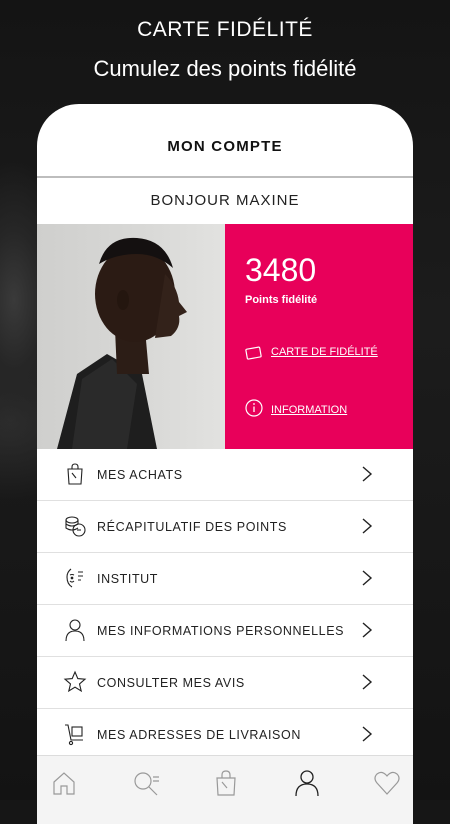 The height and width of the screenshot is (824, 450). What do you see at coordinates (324, 352) in the screenshot?
I see `loyalty-card-label: CARTE DE FIDÉLITÉ` at bounding box center [324, 352].